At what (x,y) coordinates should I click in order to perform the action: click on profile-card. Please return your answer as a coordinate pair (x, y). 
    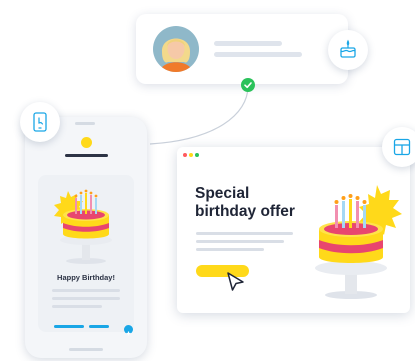
    Looking at the image, I should click on (242, 49).